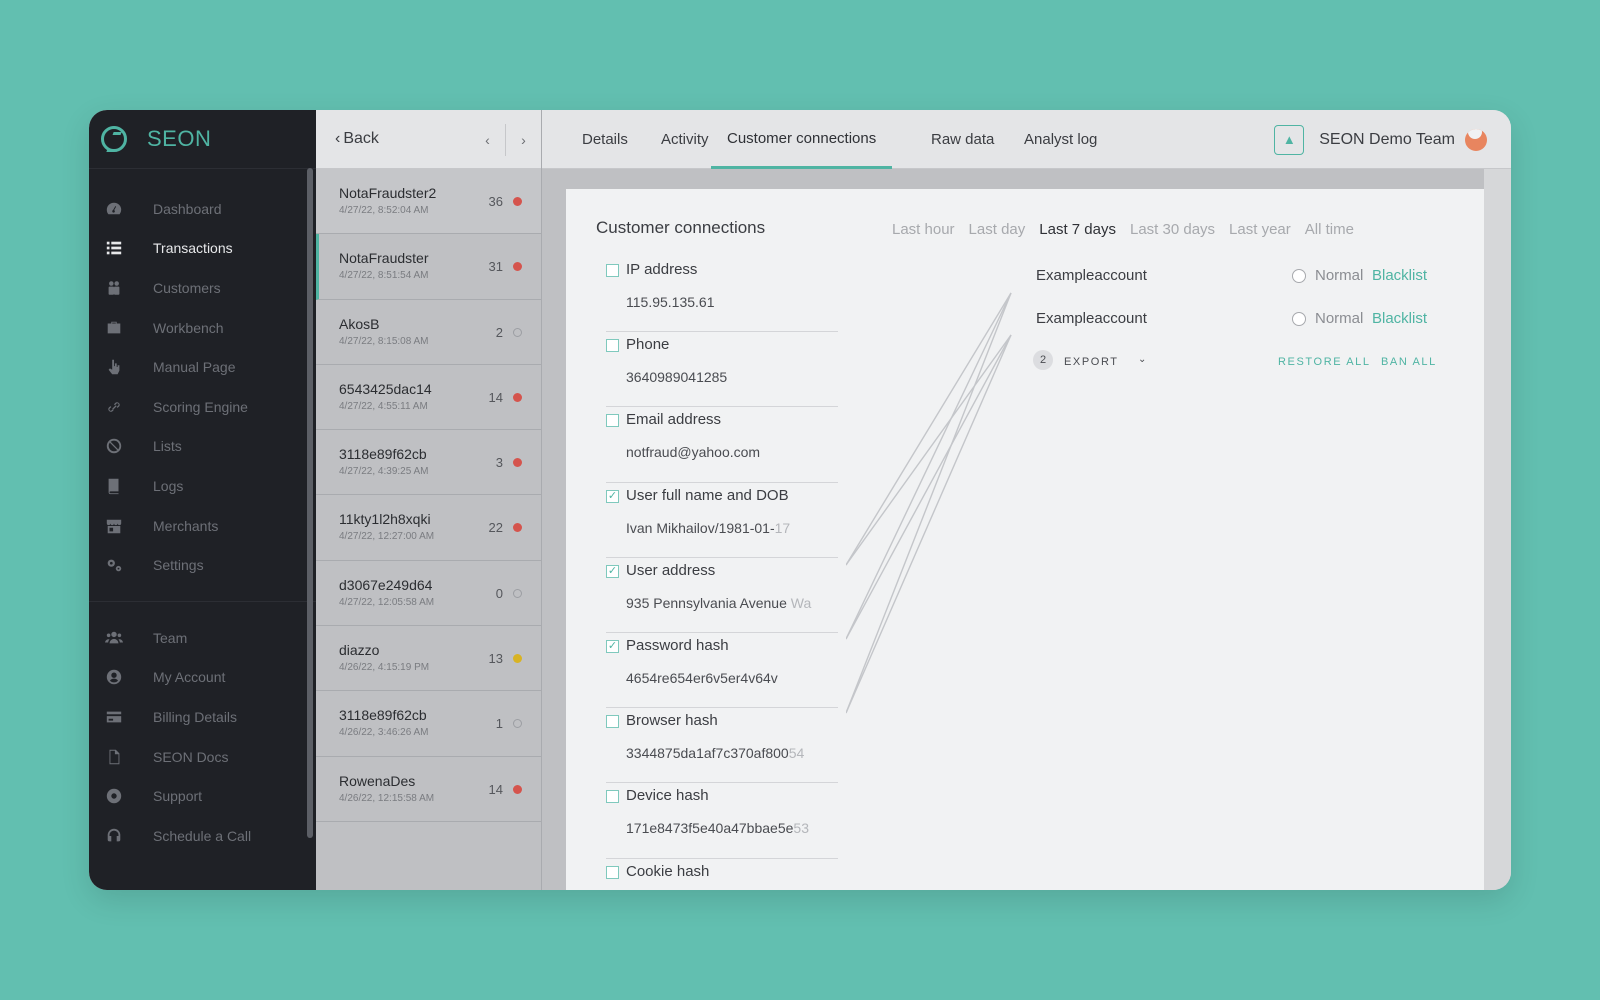  Describe the element at coordinates (202, 796) in the screenshot. I see `sidebar-item-support: Support` at that location.